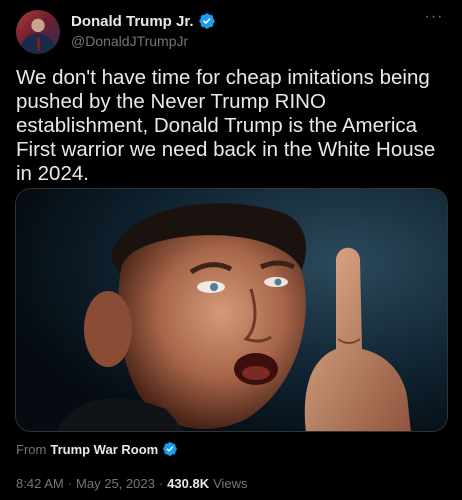 This screenshot has height=500, width=462. Describe the element at coordinates (40, 483) in the screenshot. I see `tweet-time: 8:42 AM` at that location.